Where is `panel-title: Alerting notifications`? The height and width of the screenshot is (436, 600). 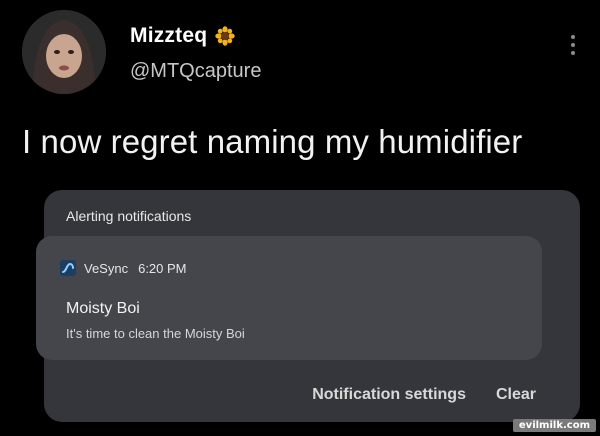
panel-title: Alerting notifications is located at coordinates (129, 216).